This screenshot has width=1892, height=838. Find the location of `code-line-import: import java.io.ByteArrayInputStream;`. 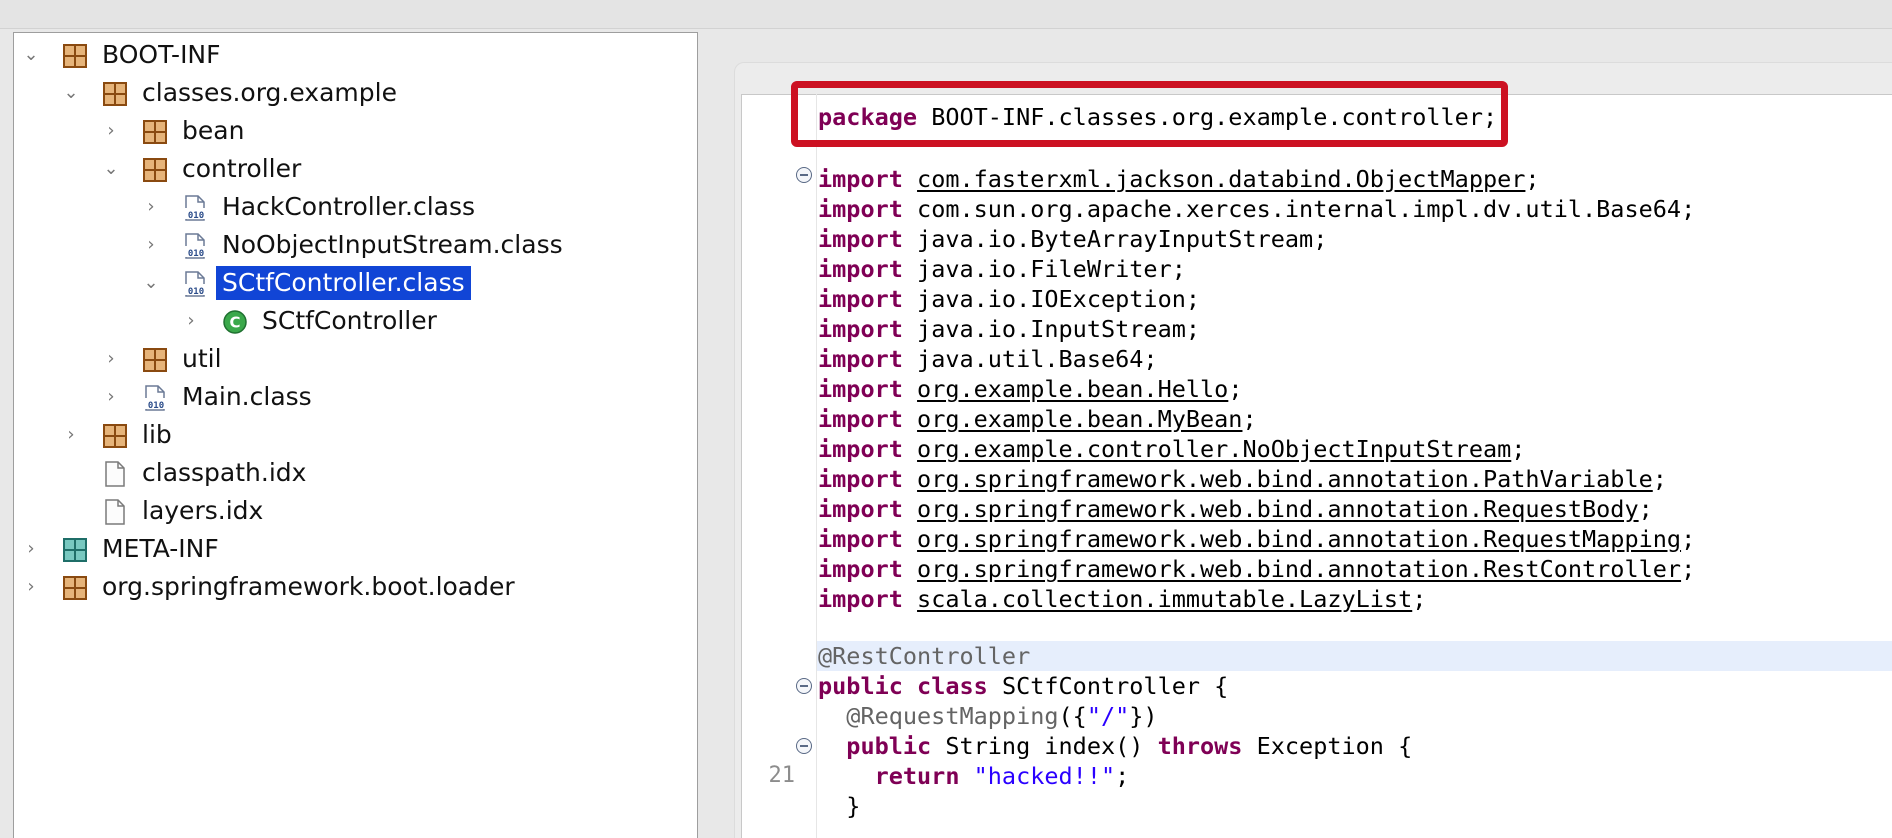

code-line-import: import java.io.ByteArrayInputStream; is located at coordinates (1072, 239).